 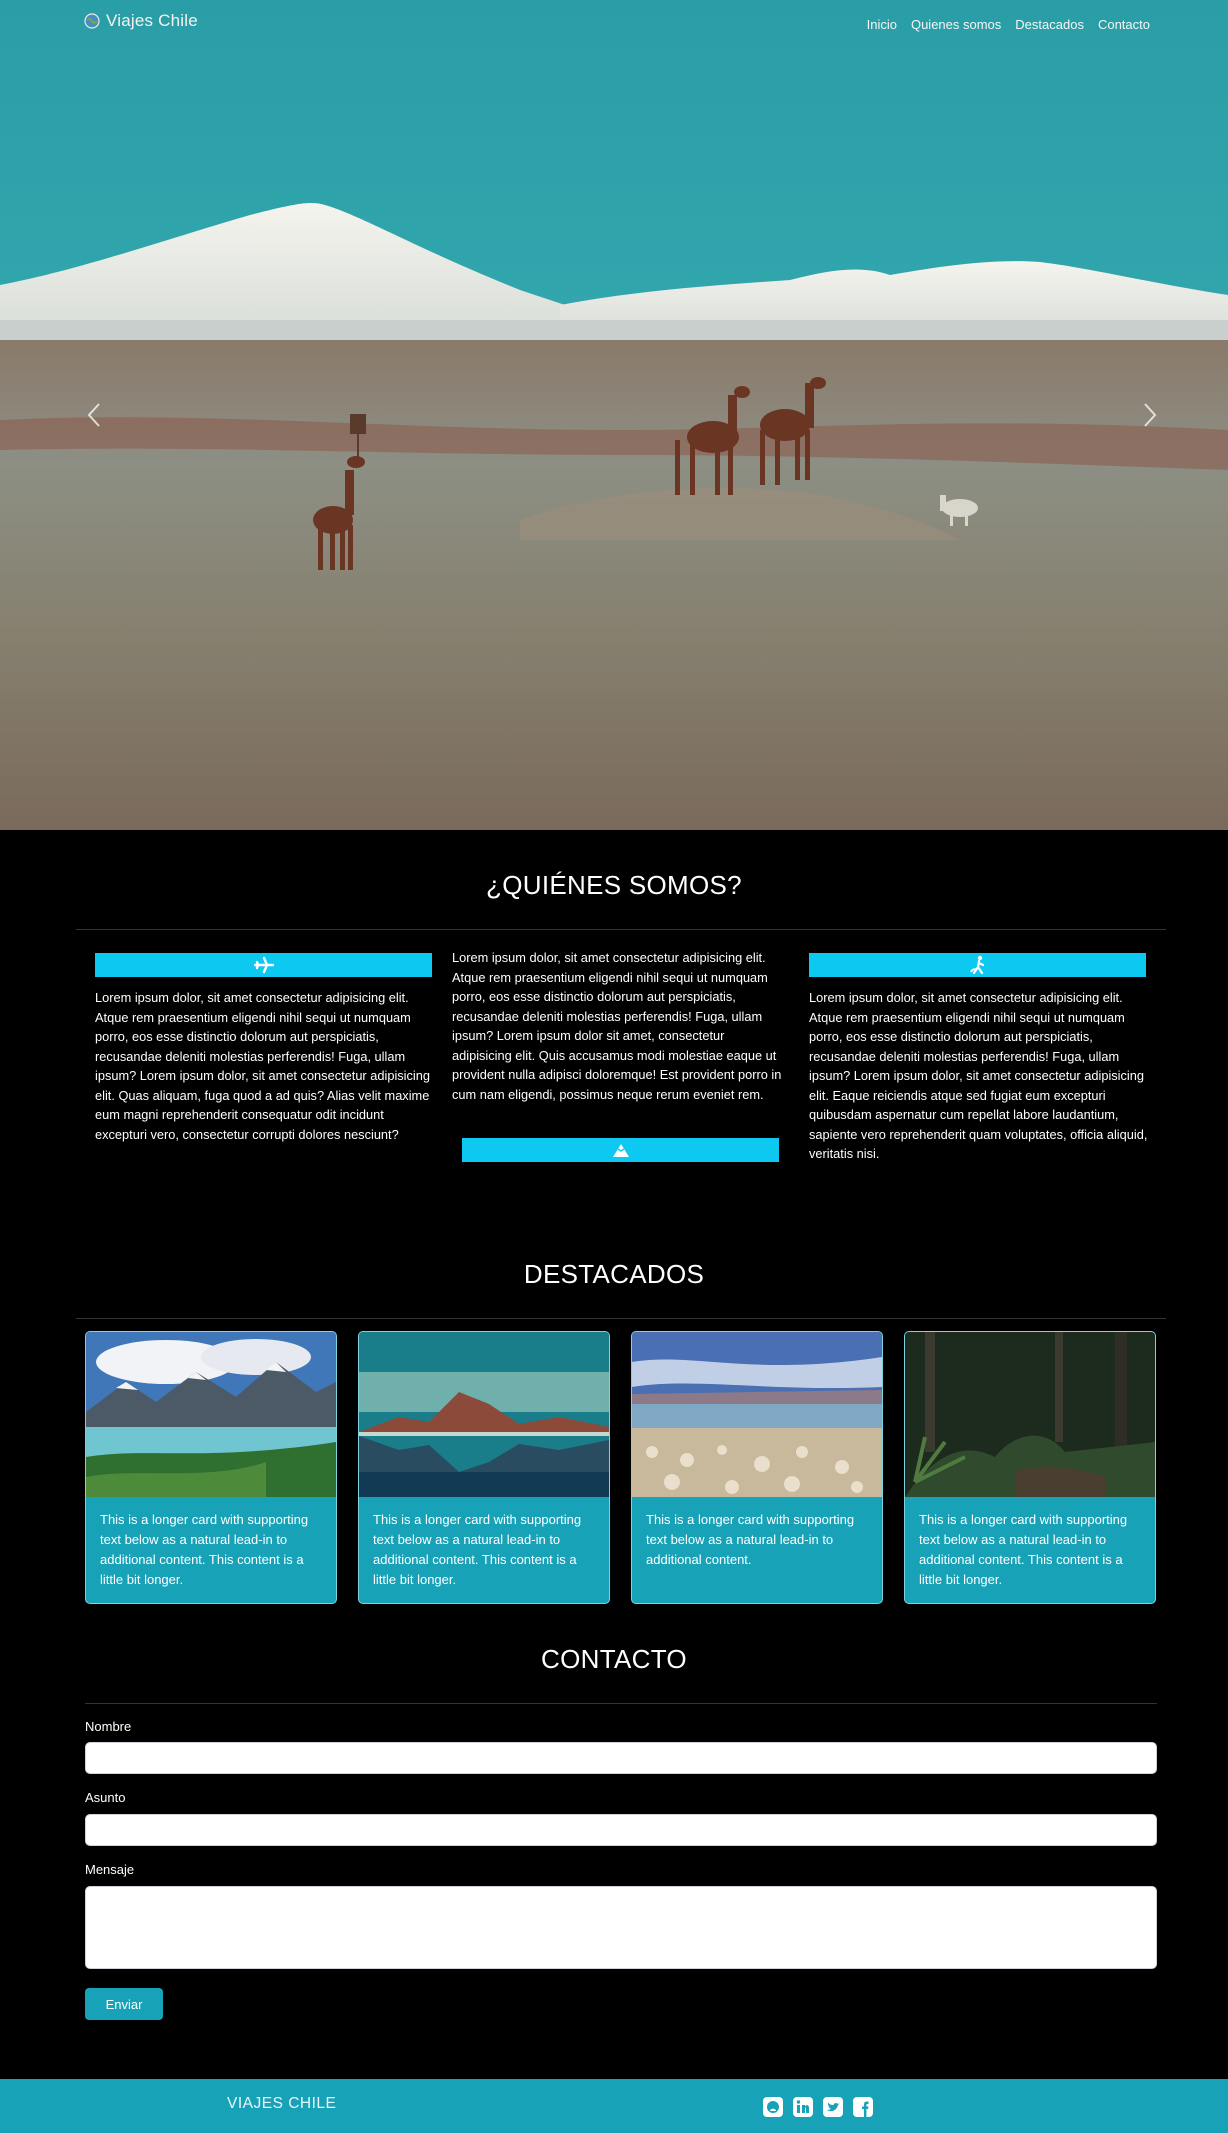 I want to click on name-label: Nombre, so click(x=108, y=1726).